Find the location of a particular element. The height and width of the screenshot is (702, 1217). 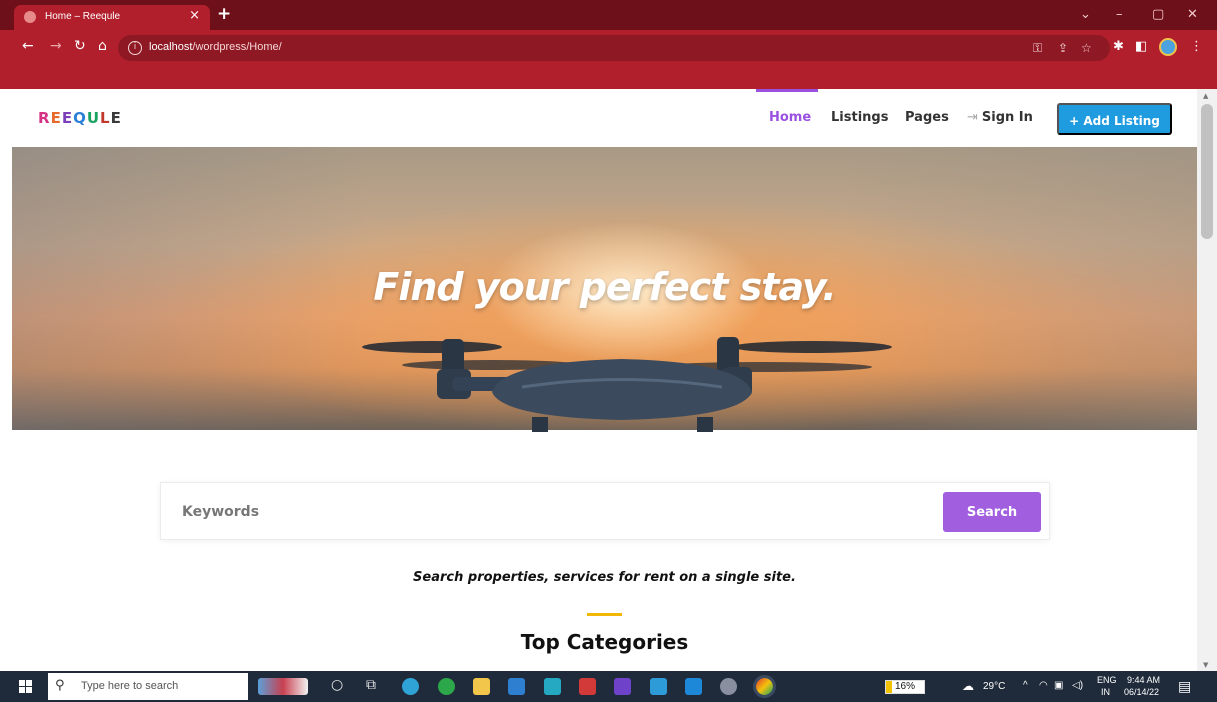

home-icon: ⌂ is located at coordinates (102, 46).